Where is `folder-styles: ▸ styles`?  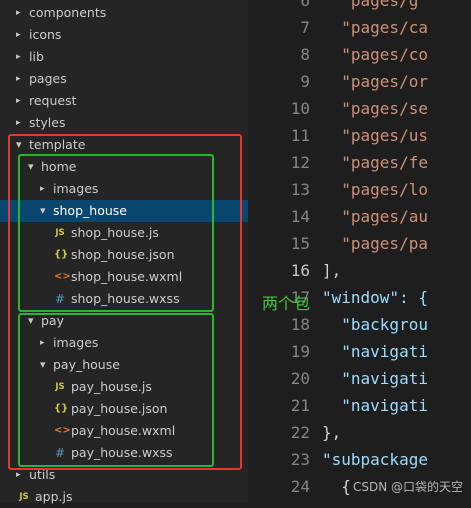
folder-styles: ▸ styles is located at coordinates (124, 123).